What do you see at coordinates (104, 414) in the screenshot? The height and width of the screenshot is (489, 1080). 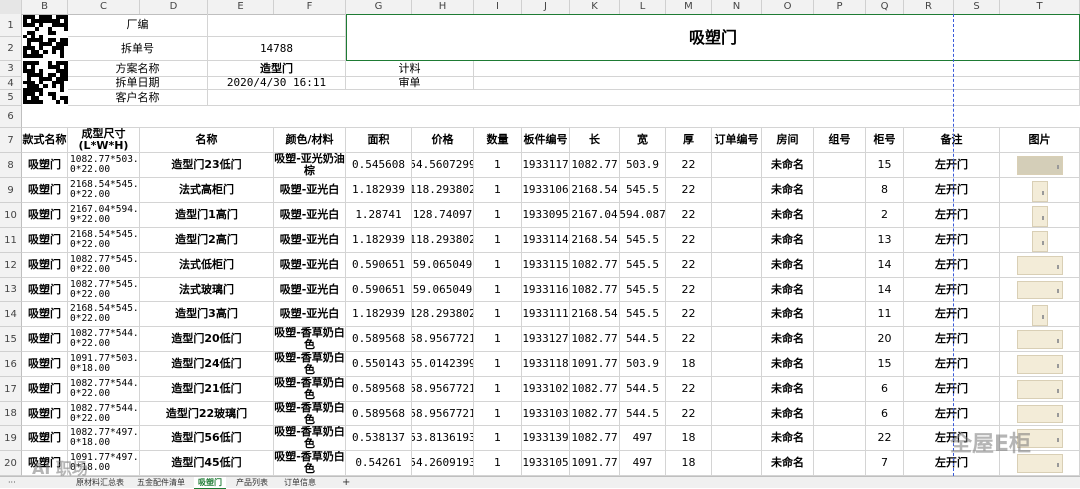 I see `table-cell-size: 1082.77*544.5 0*22.00` at bounding box center [104, 414].